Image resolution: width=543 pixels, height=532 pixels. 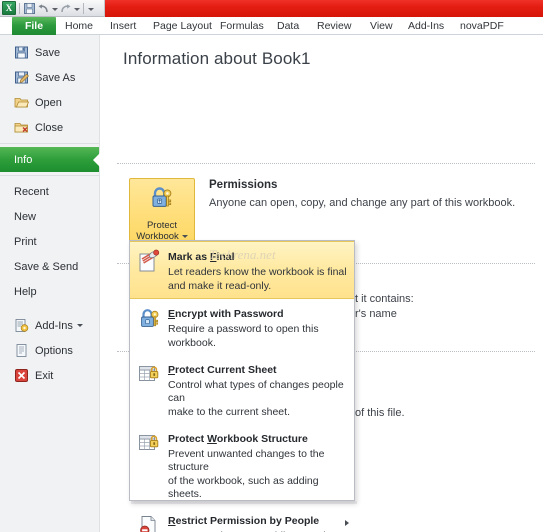 What do you see at coordinates (55, 77) in the screenshot?
I see `sidebar-item-label: Save As` at bounding box center [55, 77].